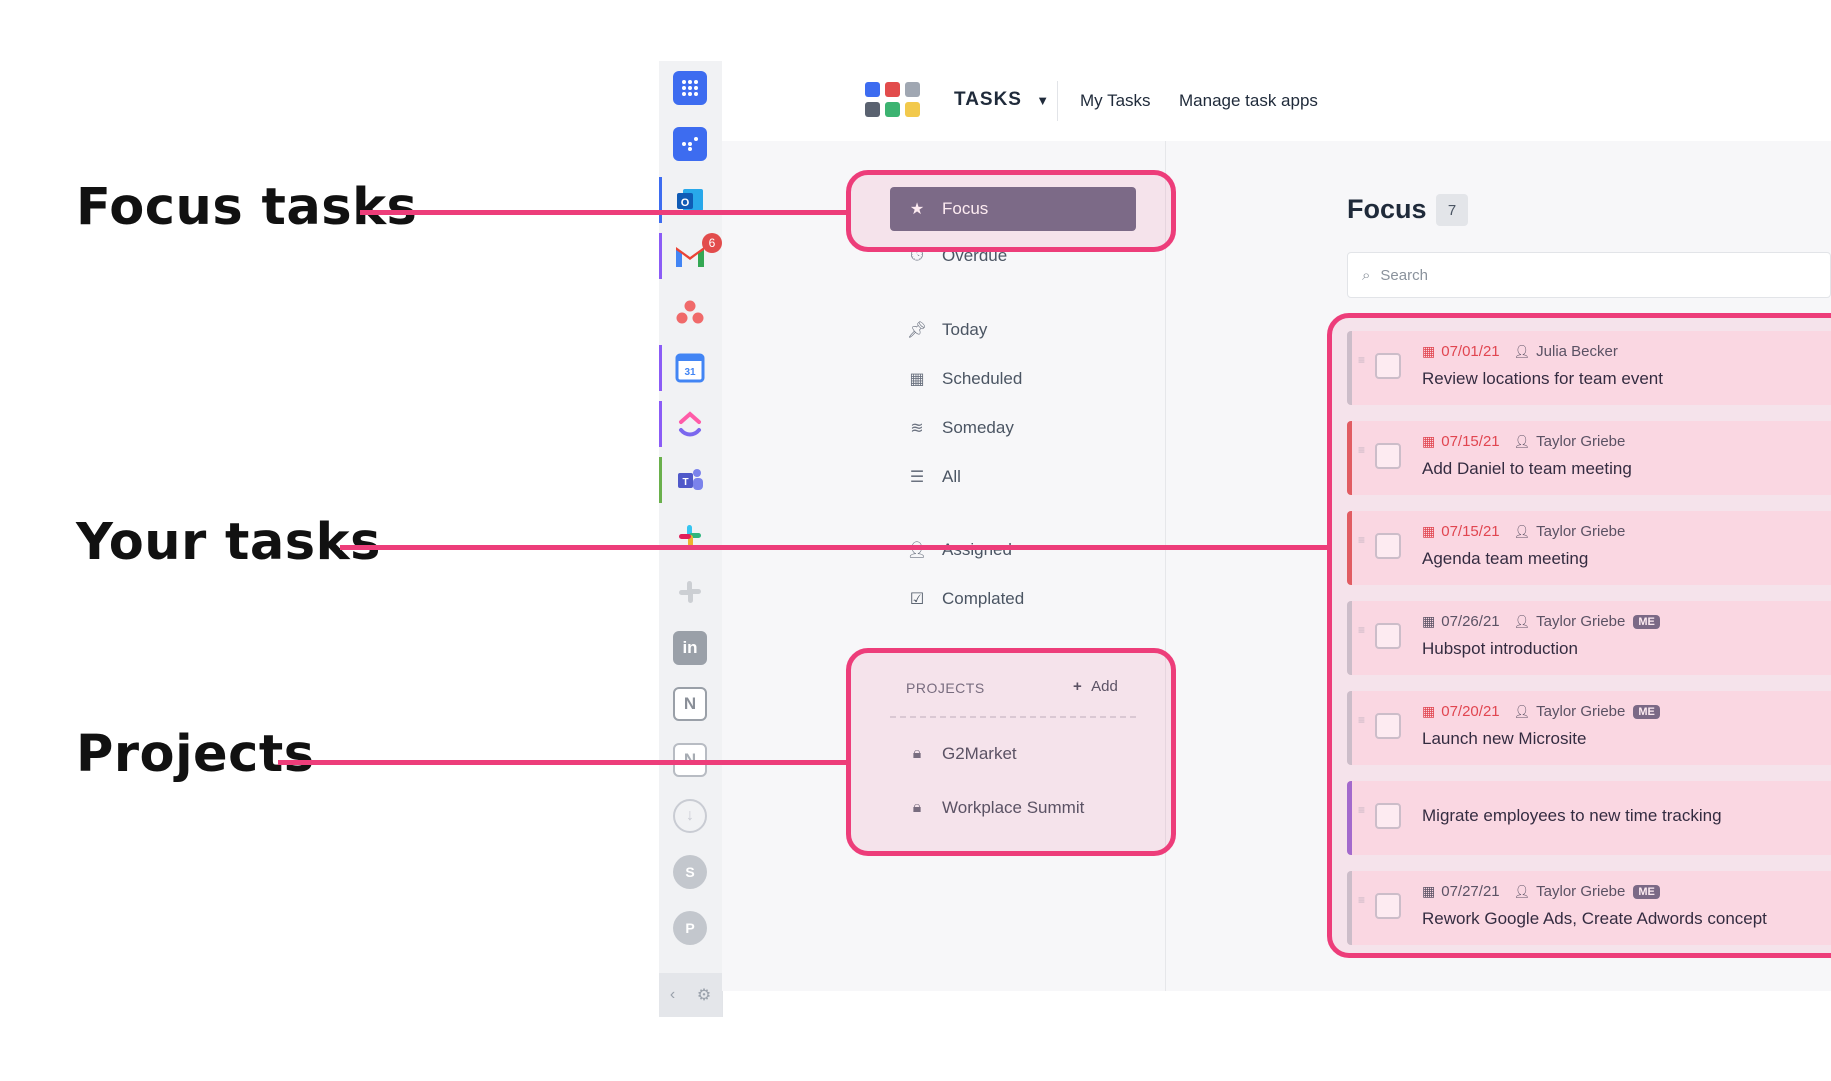 The image size is (1831, 1081). Describe the element at coordinates (672, 995) in the screenshot. I see `chevron-left-icon: ‹` at that location.